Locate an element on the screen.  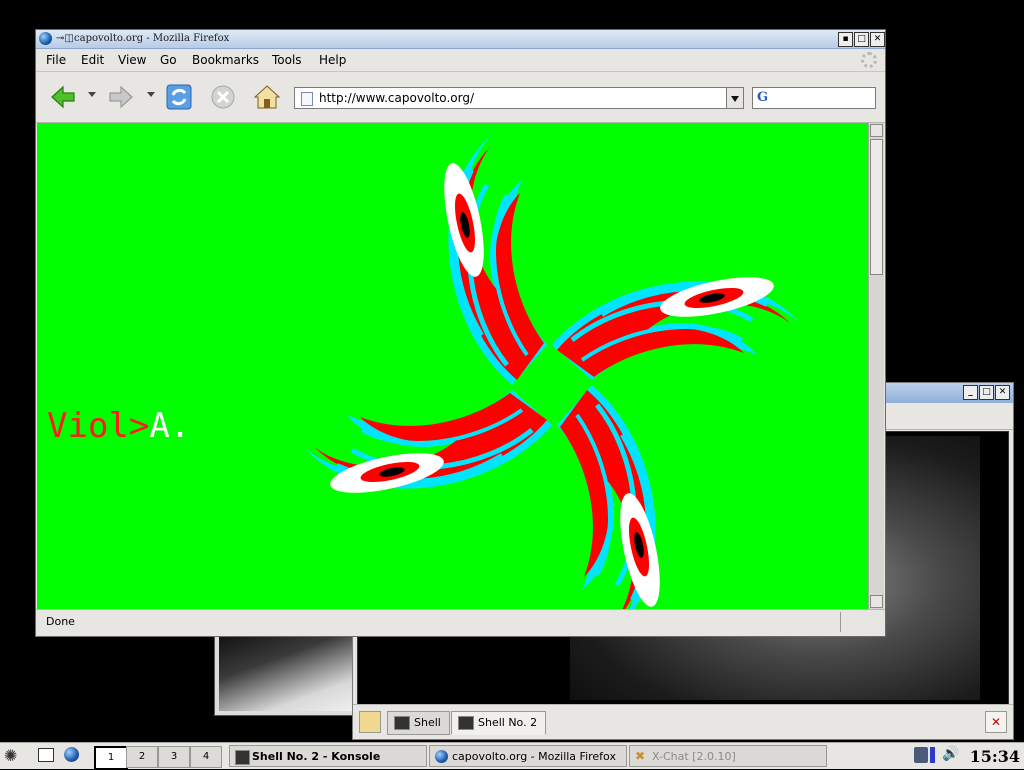
new-session-icon is located at coordinates (370, 722).